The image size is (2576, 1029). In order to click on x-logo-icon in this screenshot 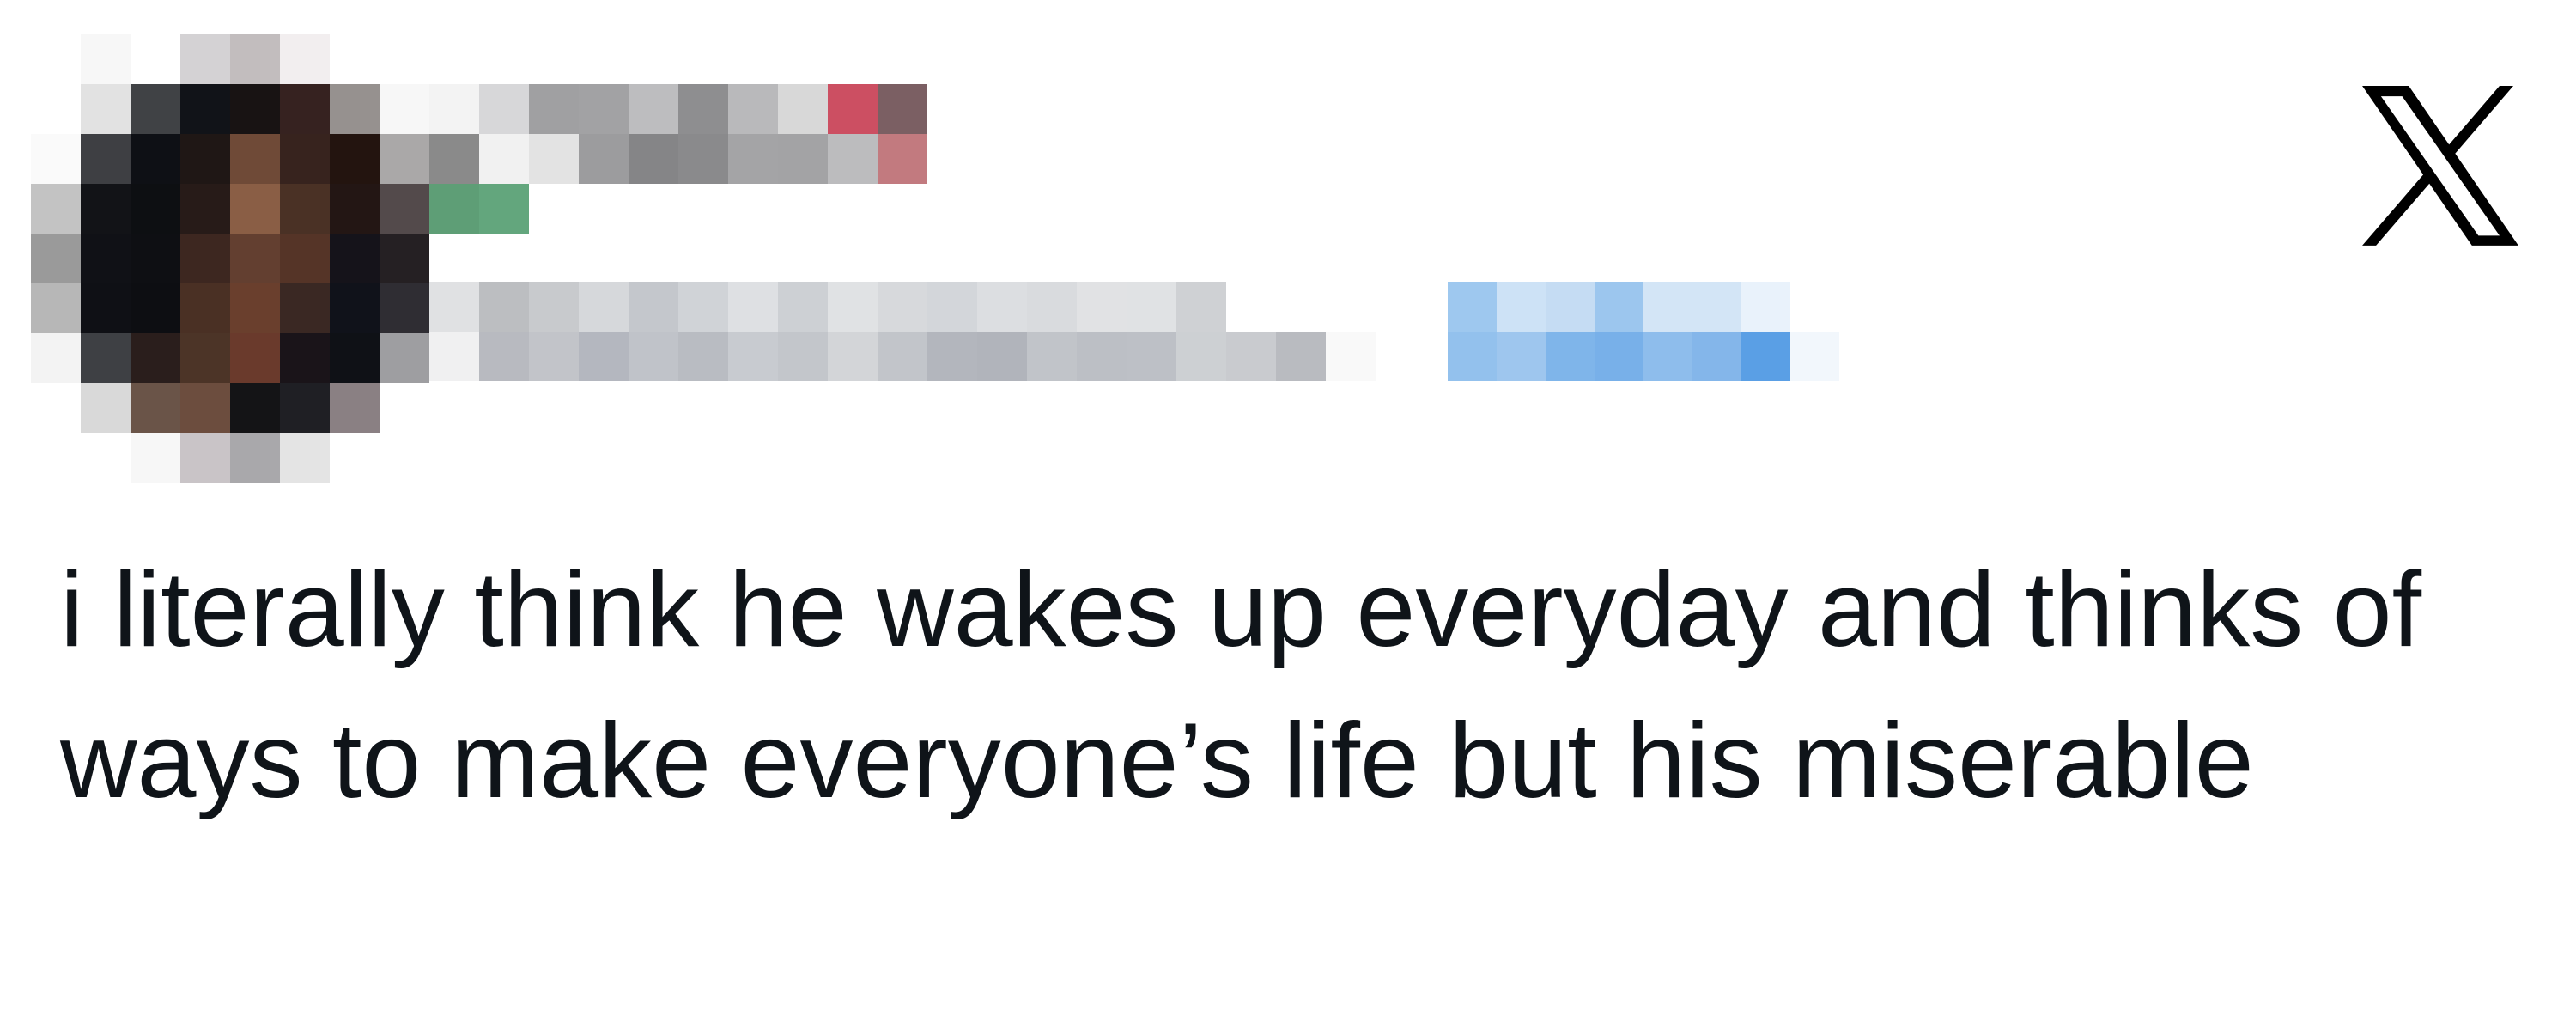, I will do `click(2440, 166)`.